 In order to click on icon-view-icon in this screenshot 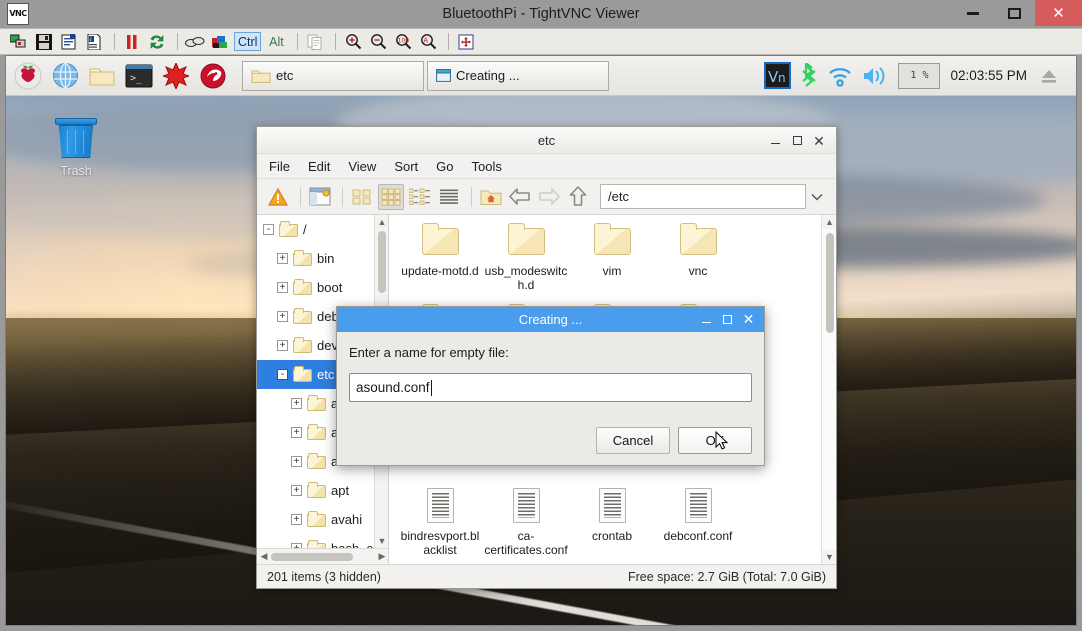, I will do `click(362, 197)`.